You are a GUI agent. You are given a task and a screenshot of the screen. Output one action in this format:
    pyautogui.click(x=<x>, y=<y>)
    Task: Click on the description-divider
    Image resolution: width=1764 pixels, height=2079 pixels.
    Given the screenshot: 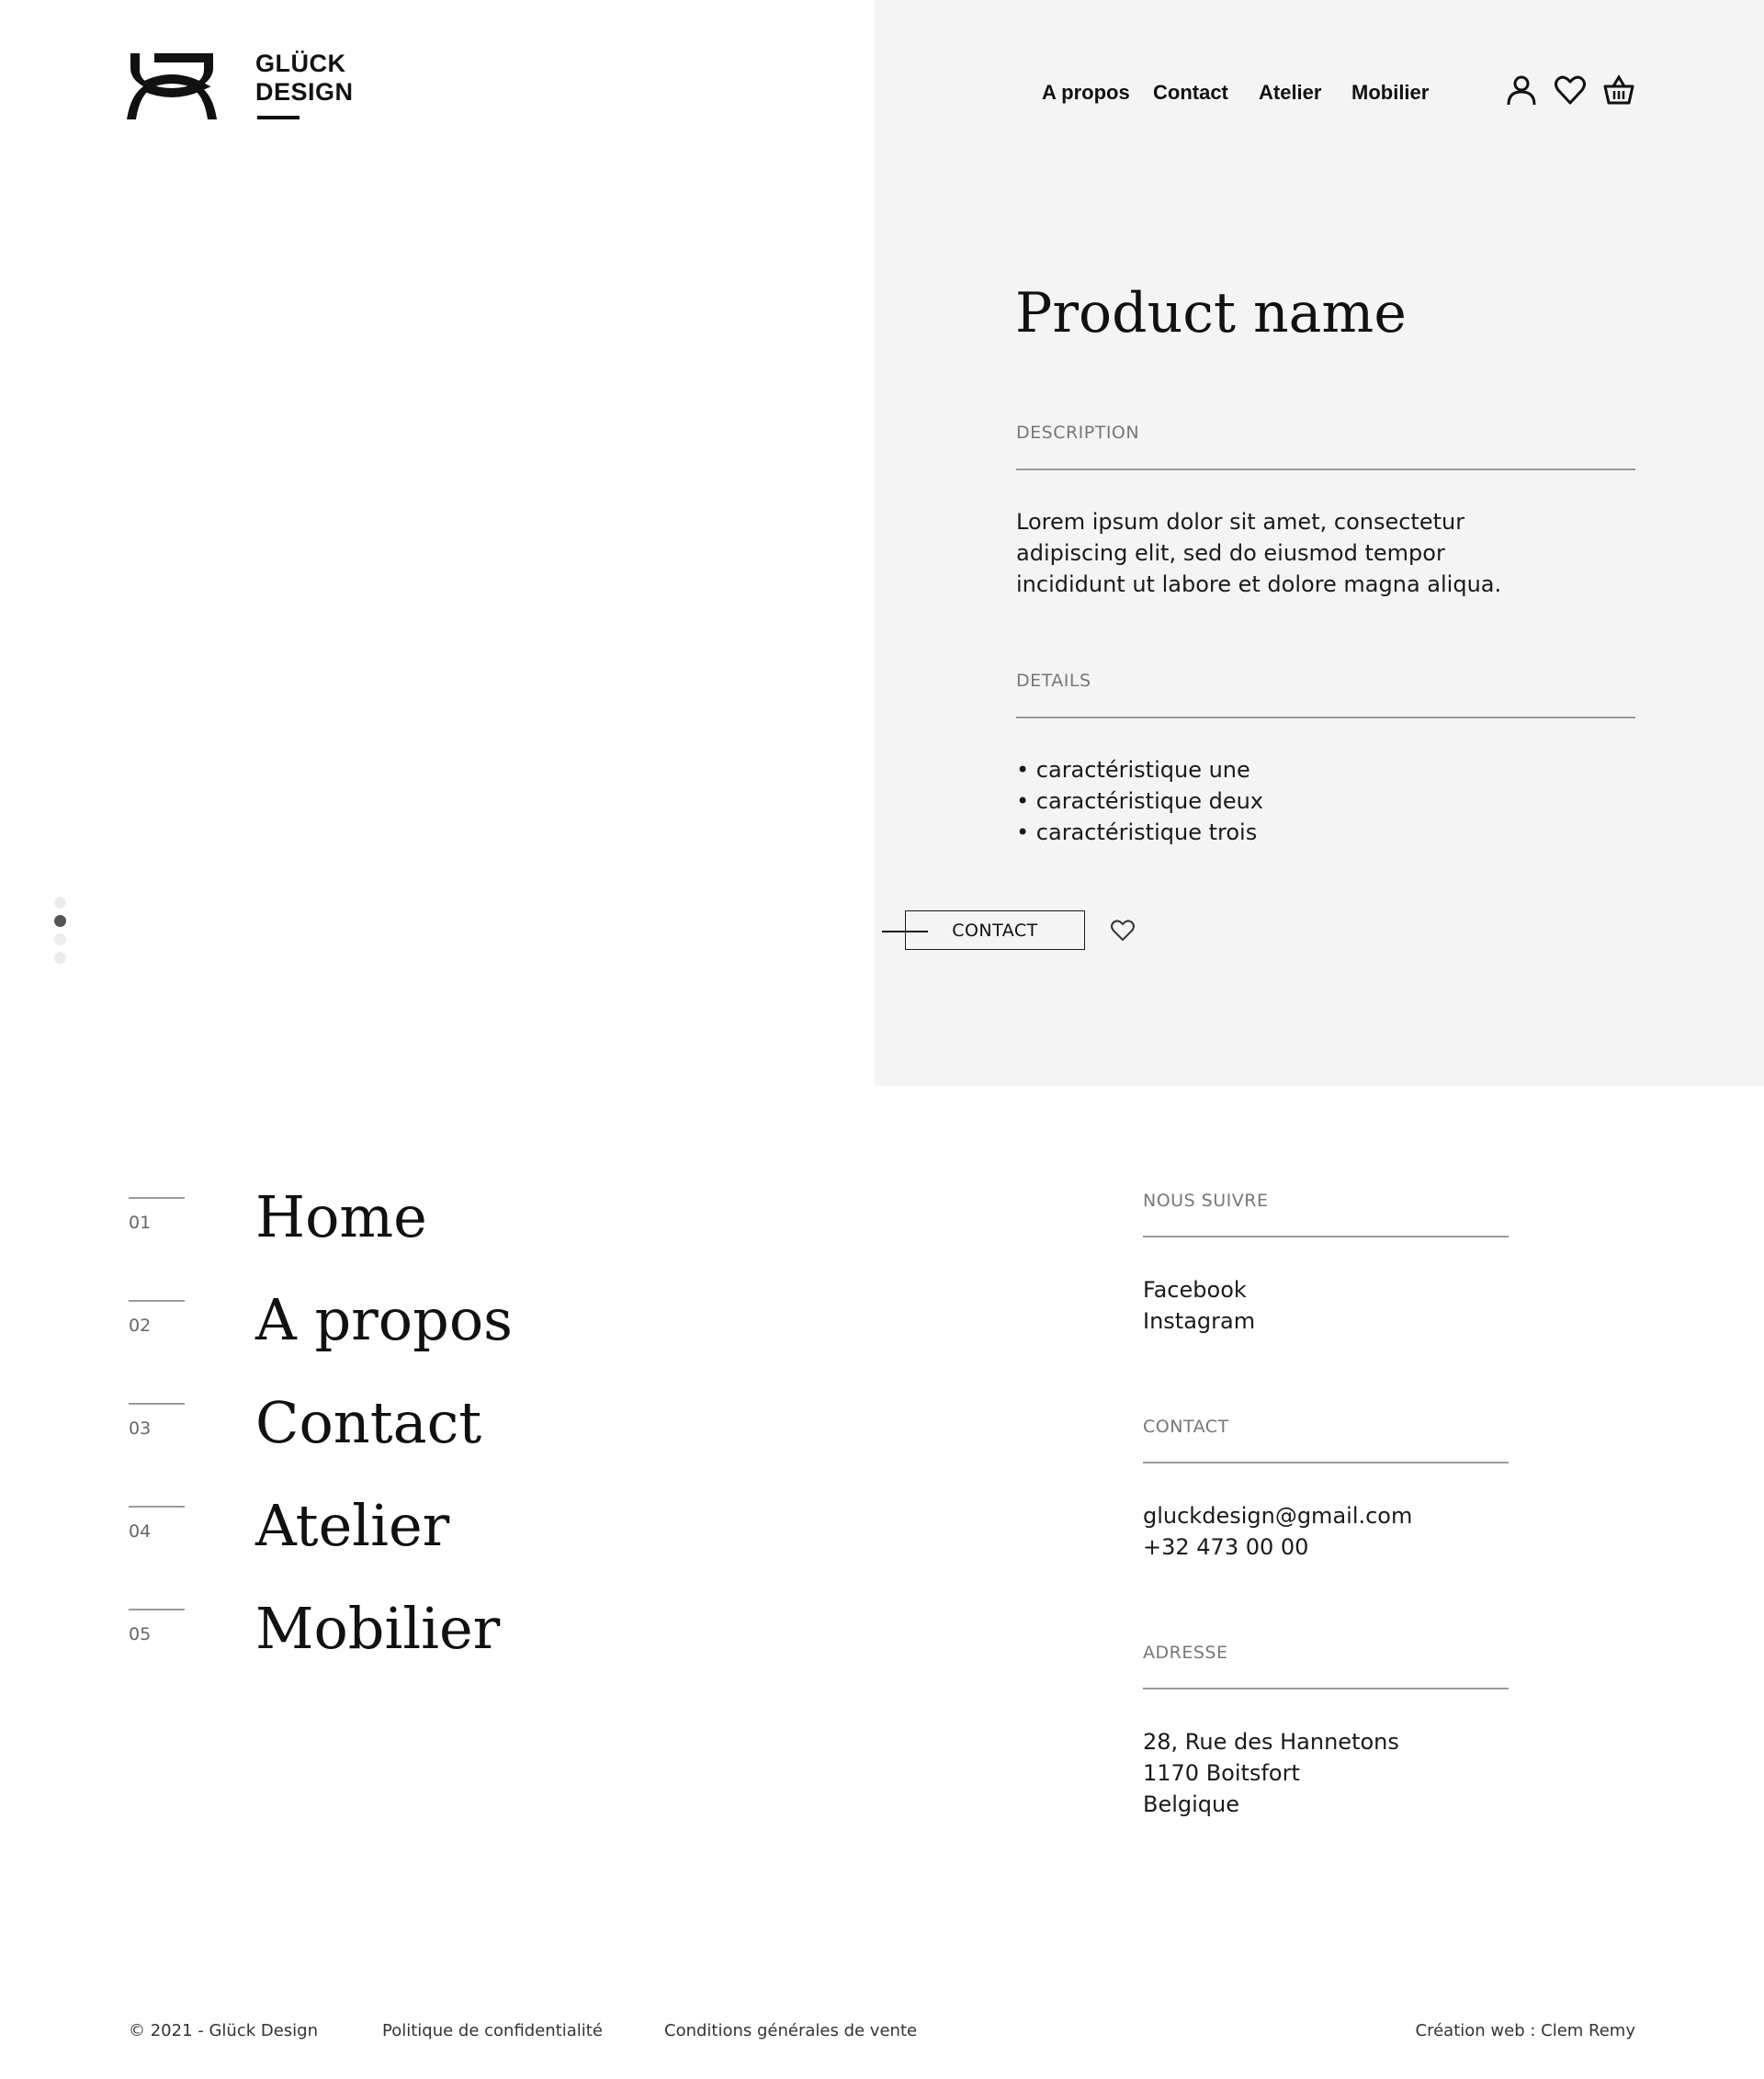 What is the action you would take?
    pyautogui.click(x=1325, y=469)
    